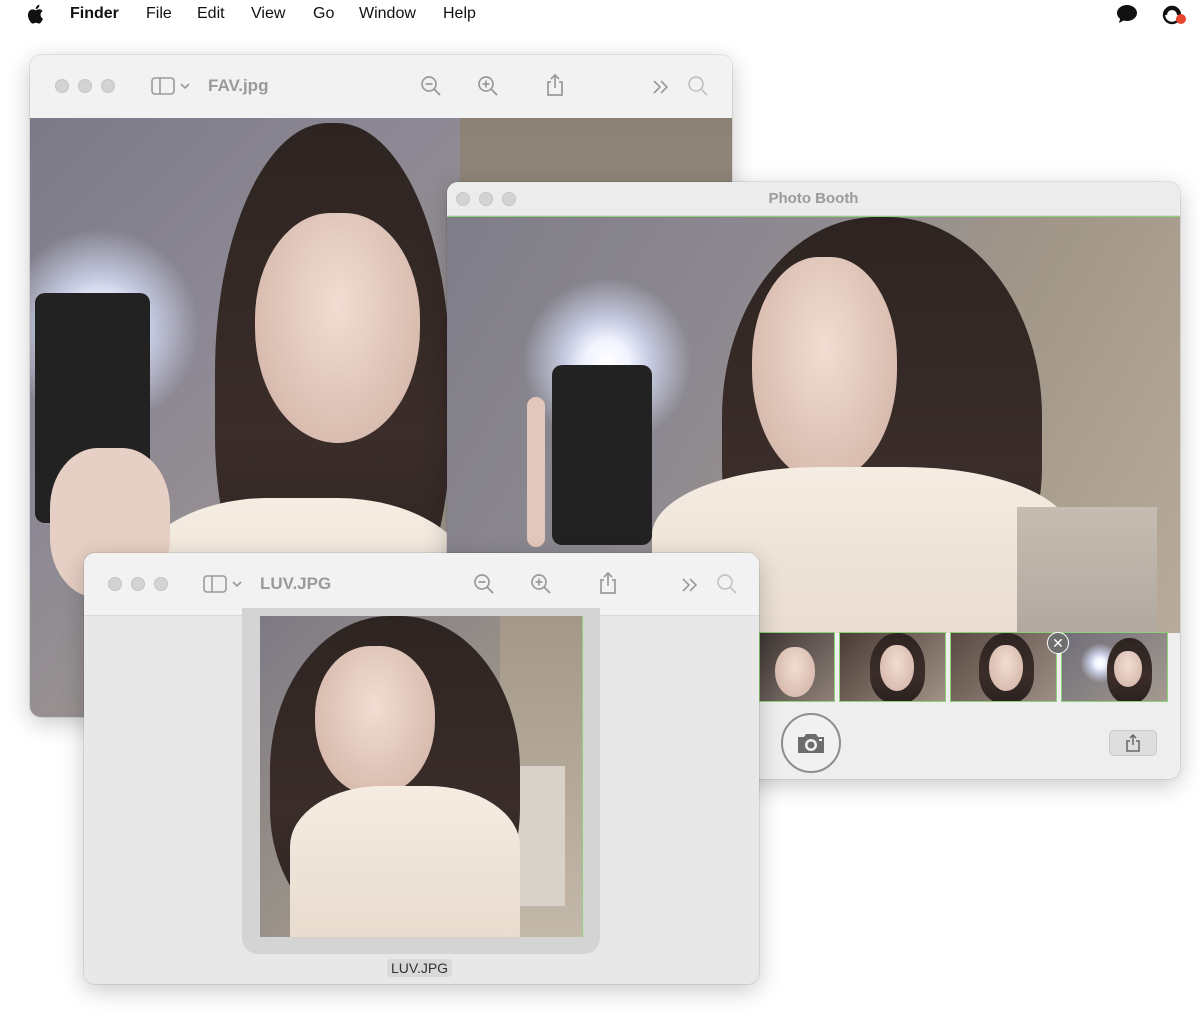 The width and height of the screenshot is (1199, 1033). What do you see at coordinates (1127, 14) in the screenshot?
I see `speech-bubble-icon` at bounding box center [1127, 14].